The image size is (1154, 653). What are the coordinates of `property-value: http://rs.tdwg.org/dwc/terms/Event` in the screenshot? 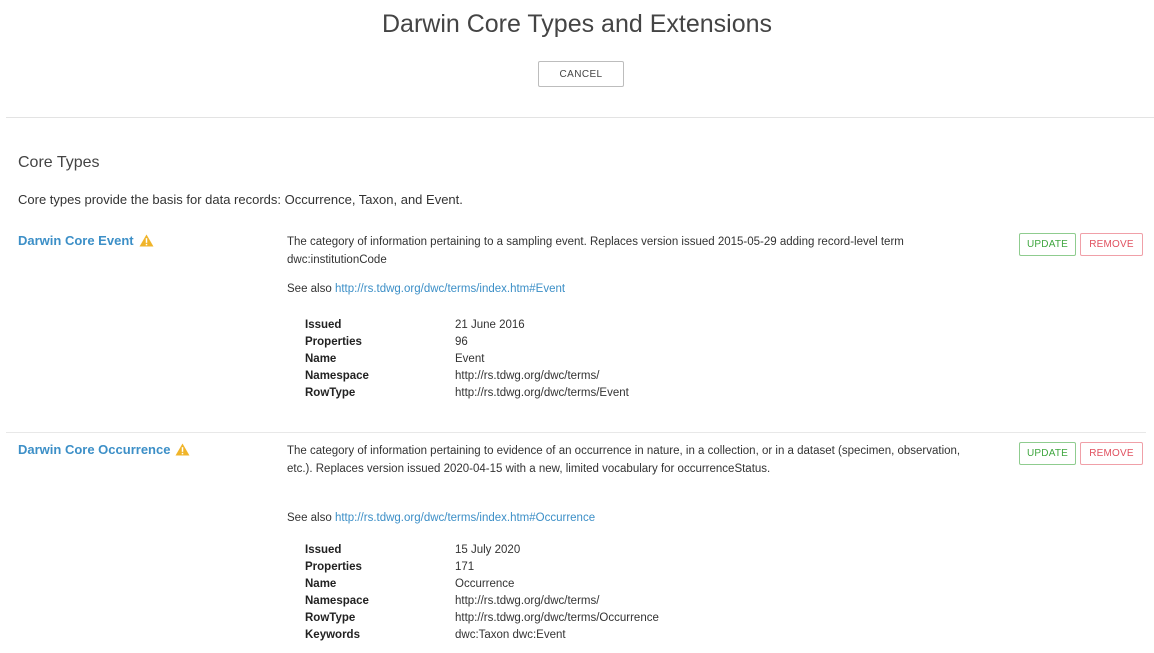 It's located at (542, 393).